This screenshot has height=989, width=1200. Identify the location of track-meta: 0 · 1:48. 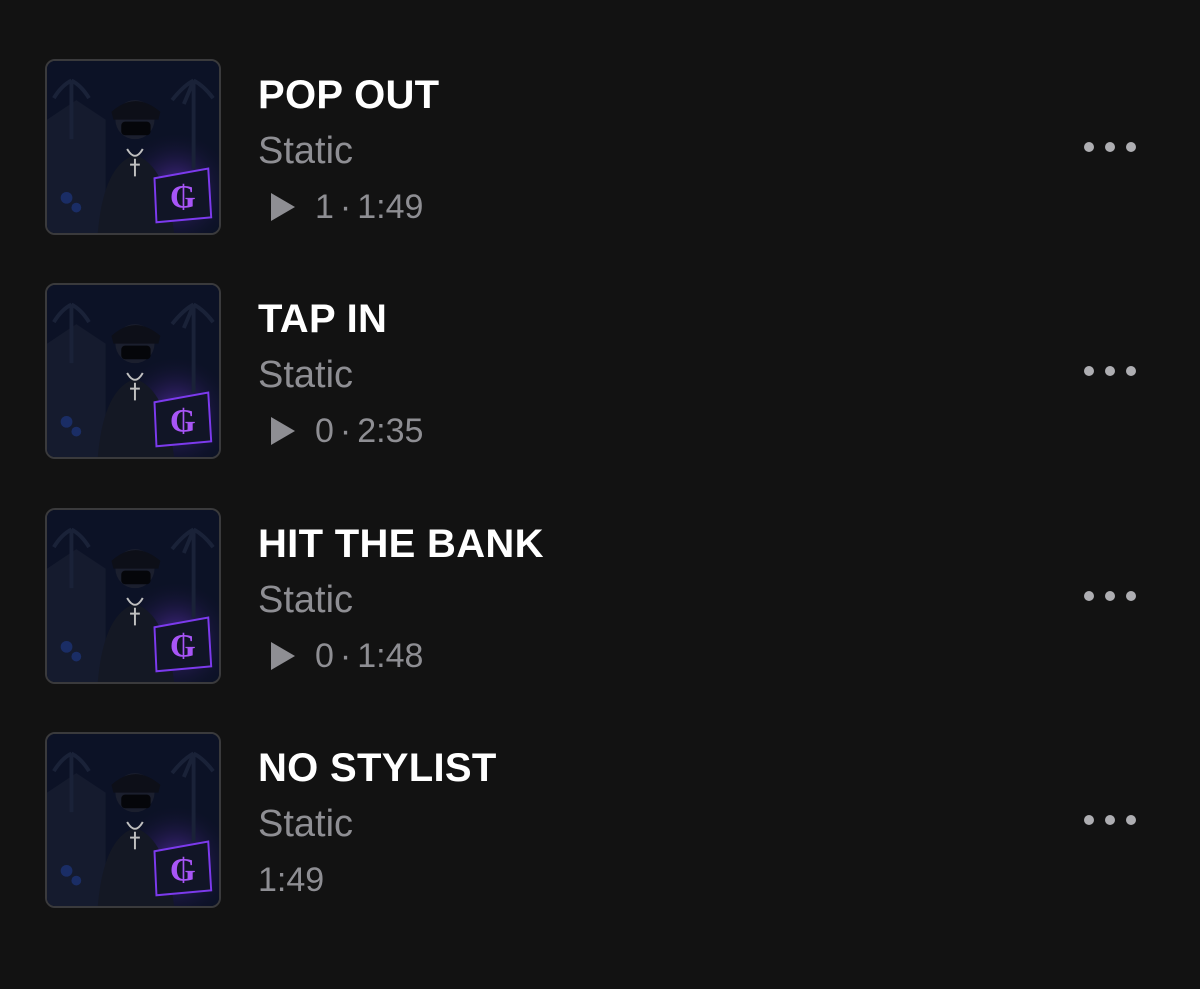
(340, 656).